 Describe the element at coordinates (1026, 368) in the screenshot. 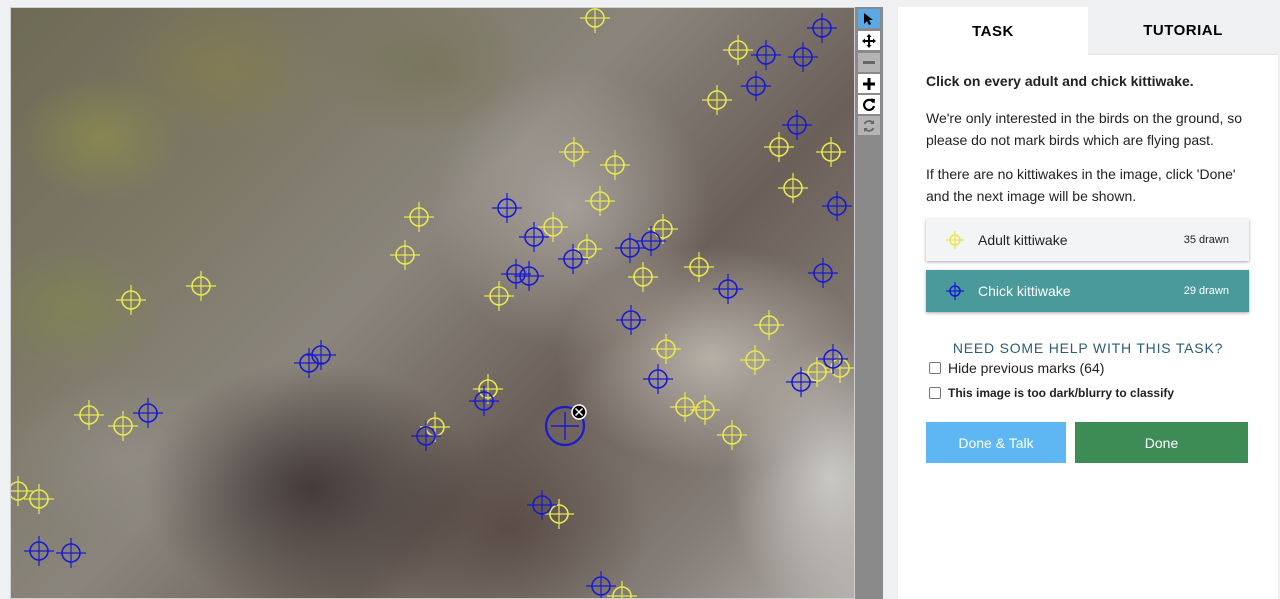

I see `hide-marks-label: Hide previous marks (64)` at that location.